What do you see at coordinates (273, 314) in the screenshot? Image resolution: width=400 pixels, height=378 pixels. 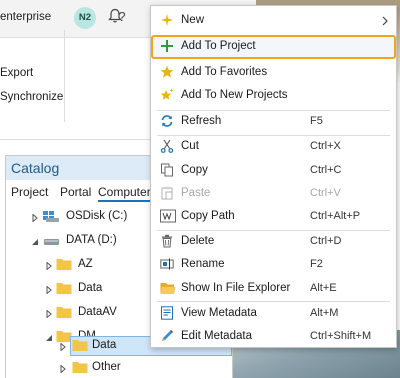 I see `menu-item-view-metadata: View Metadata Alt+M` at bounding box center [273, 314].